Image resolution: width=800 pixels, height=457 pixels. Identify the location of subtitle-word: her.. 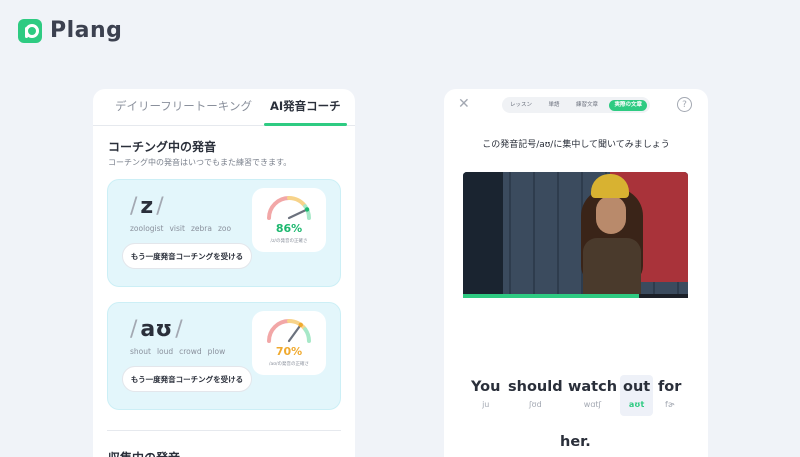
(575, 442).